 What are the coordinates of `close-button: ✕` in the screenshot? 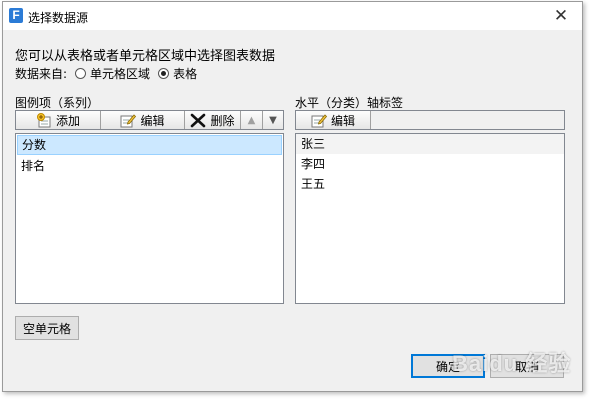 It's located at (561, 16).